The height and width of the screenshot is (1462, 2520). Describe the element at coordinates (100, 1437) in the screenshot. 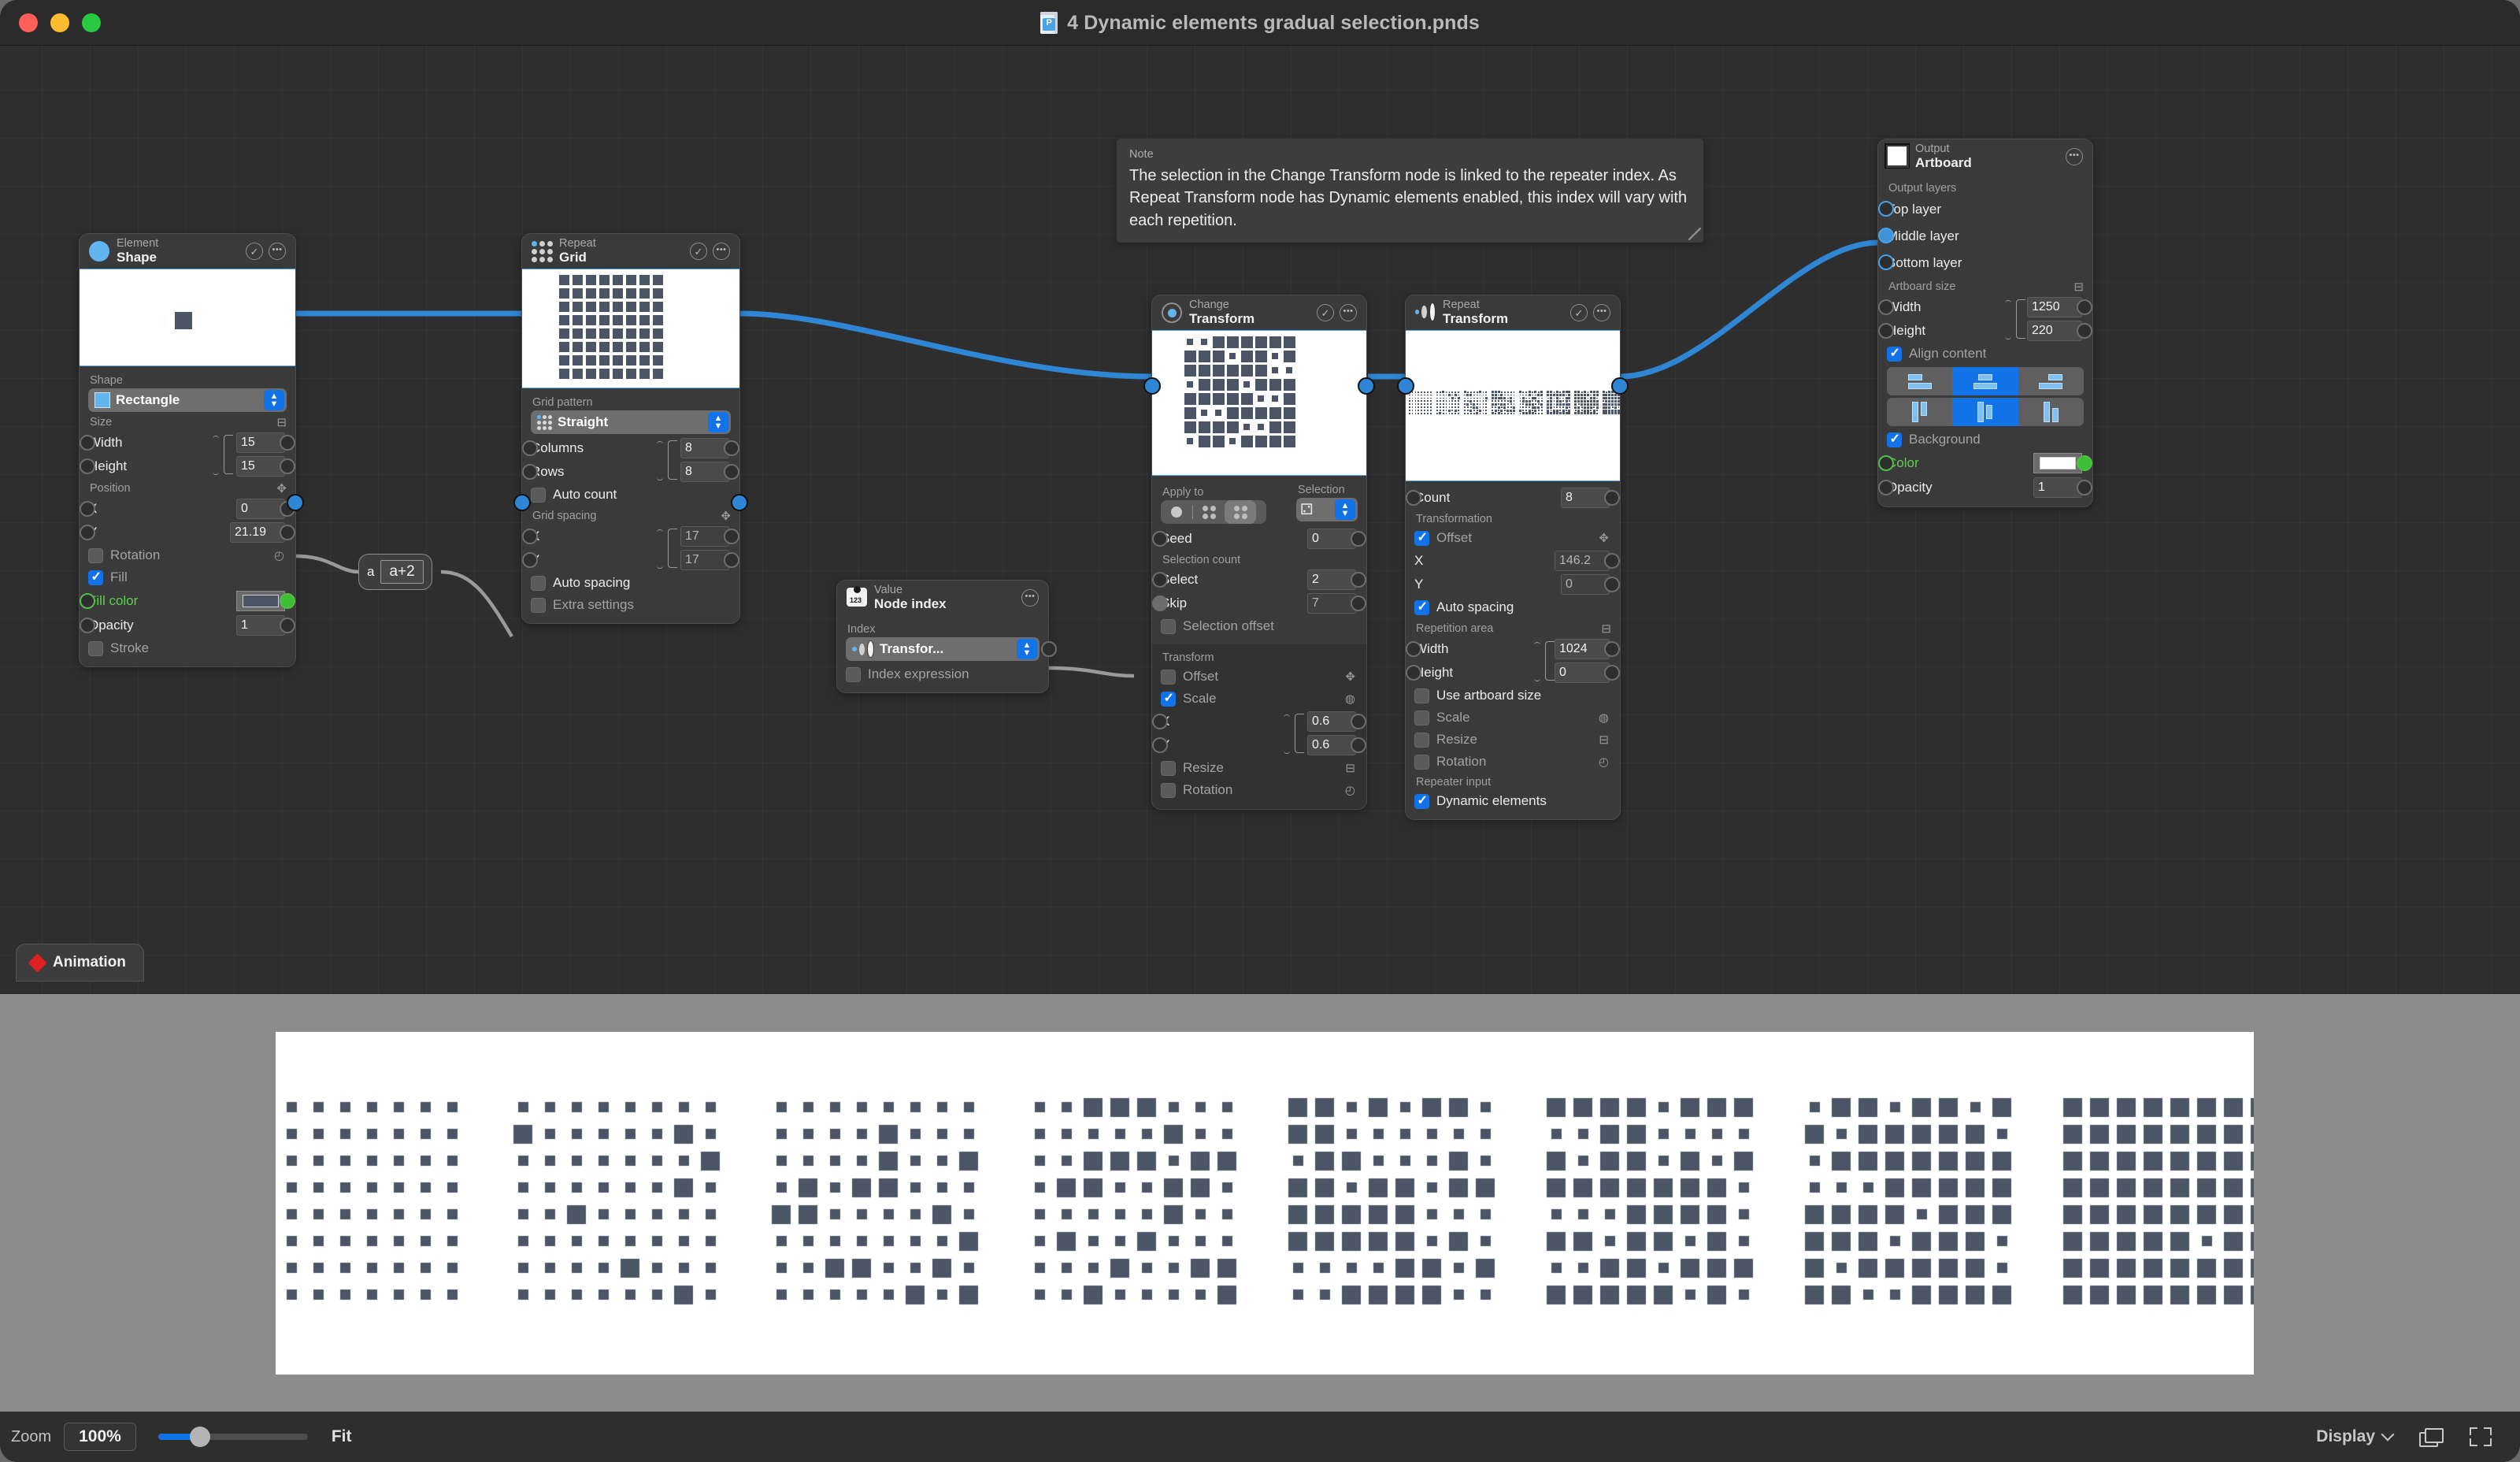

I see `zoom-value: 100%` at that location.